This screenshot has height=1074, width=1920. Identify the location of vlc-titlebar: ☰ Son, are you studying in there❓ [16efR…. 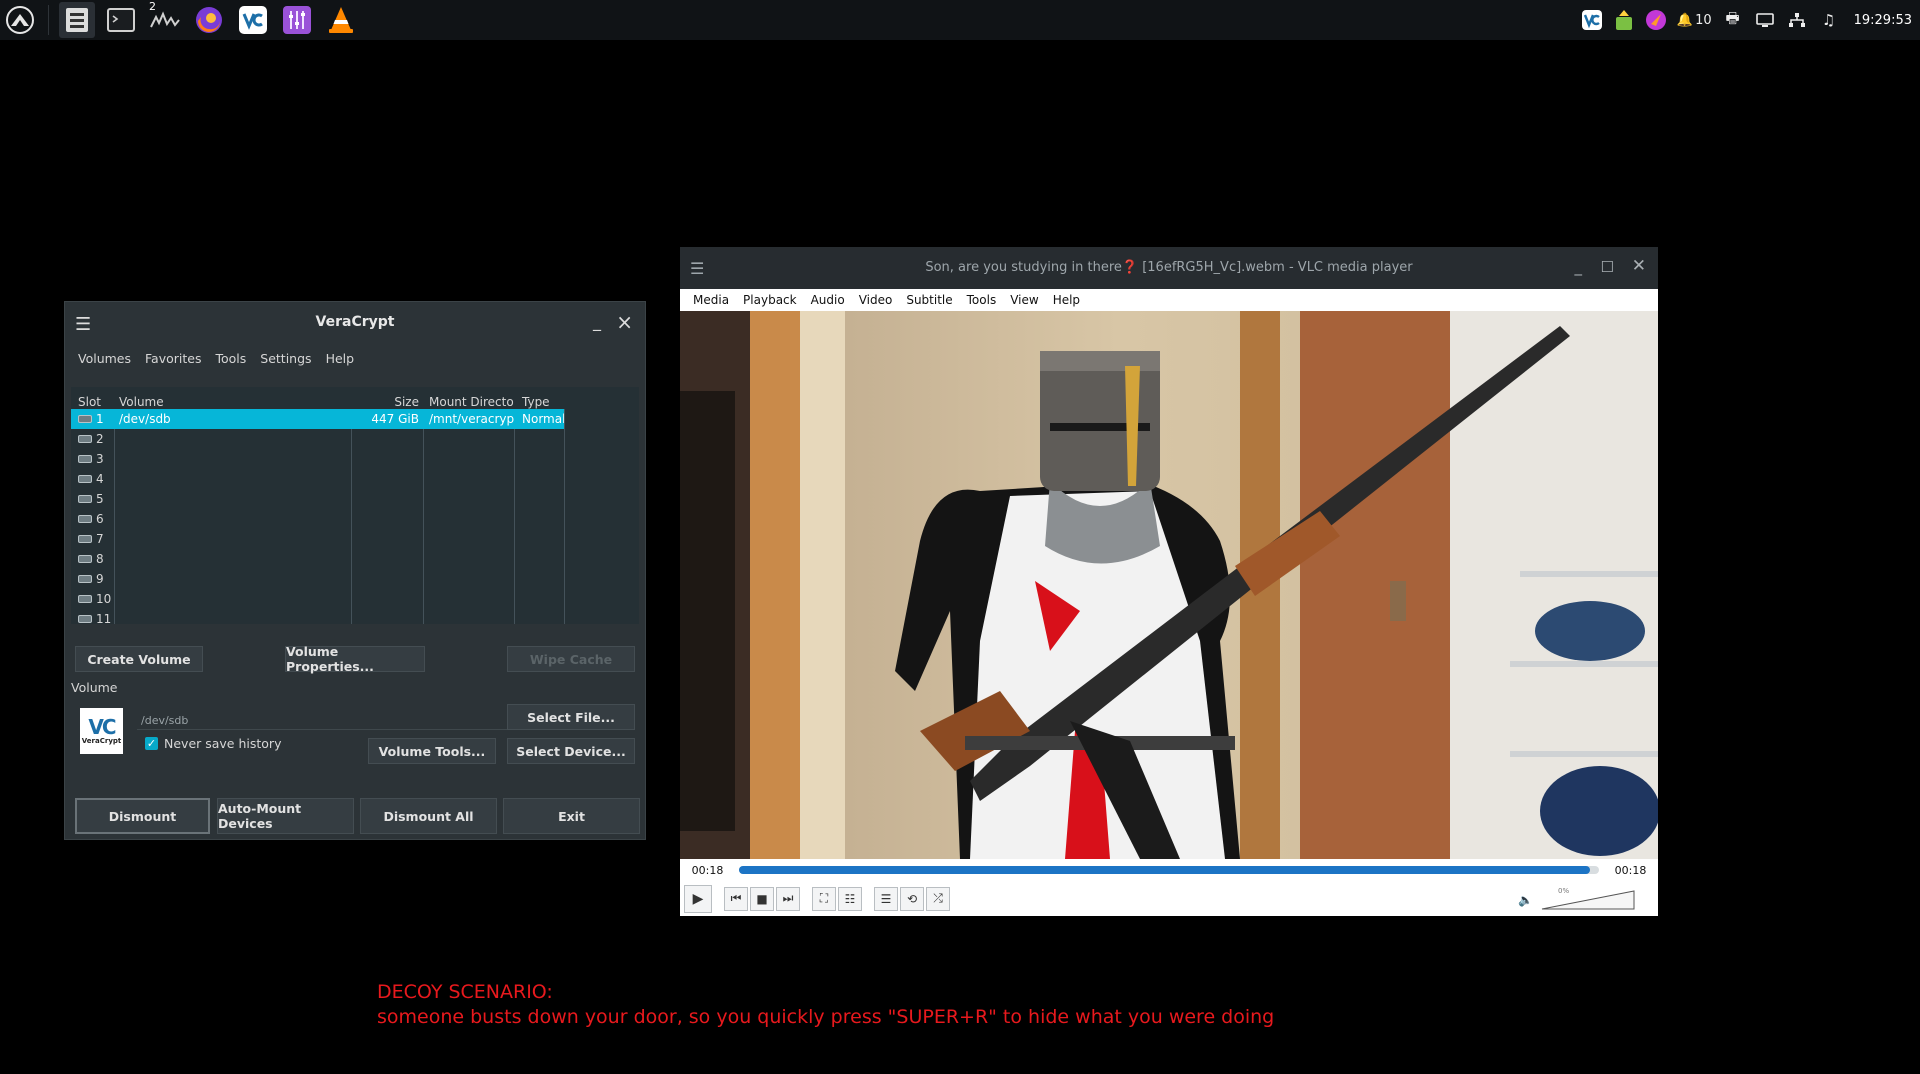
(1169, 268).